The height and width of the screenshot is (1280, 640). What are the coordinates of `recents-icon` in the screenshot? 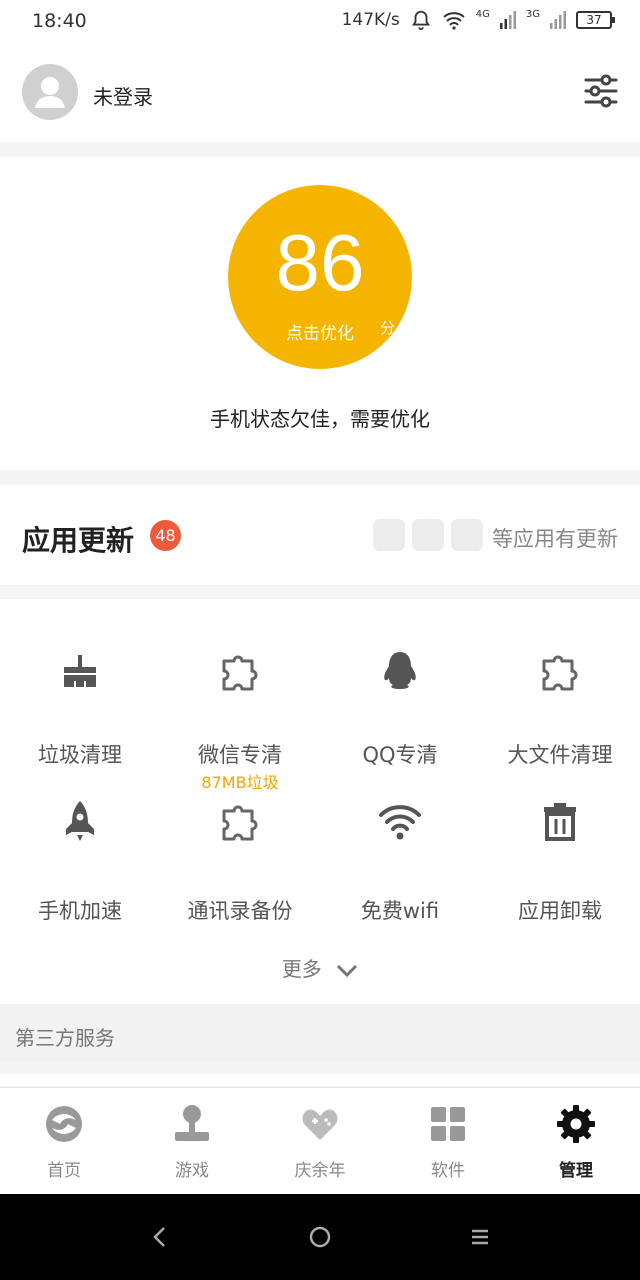 It's located at (480, 1237).